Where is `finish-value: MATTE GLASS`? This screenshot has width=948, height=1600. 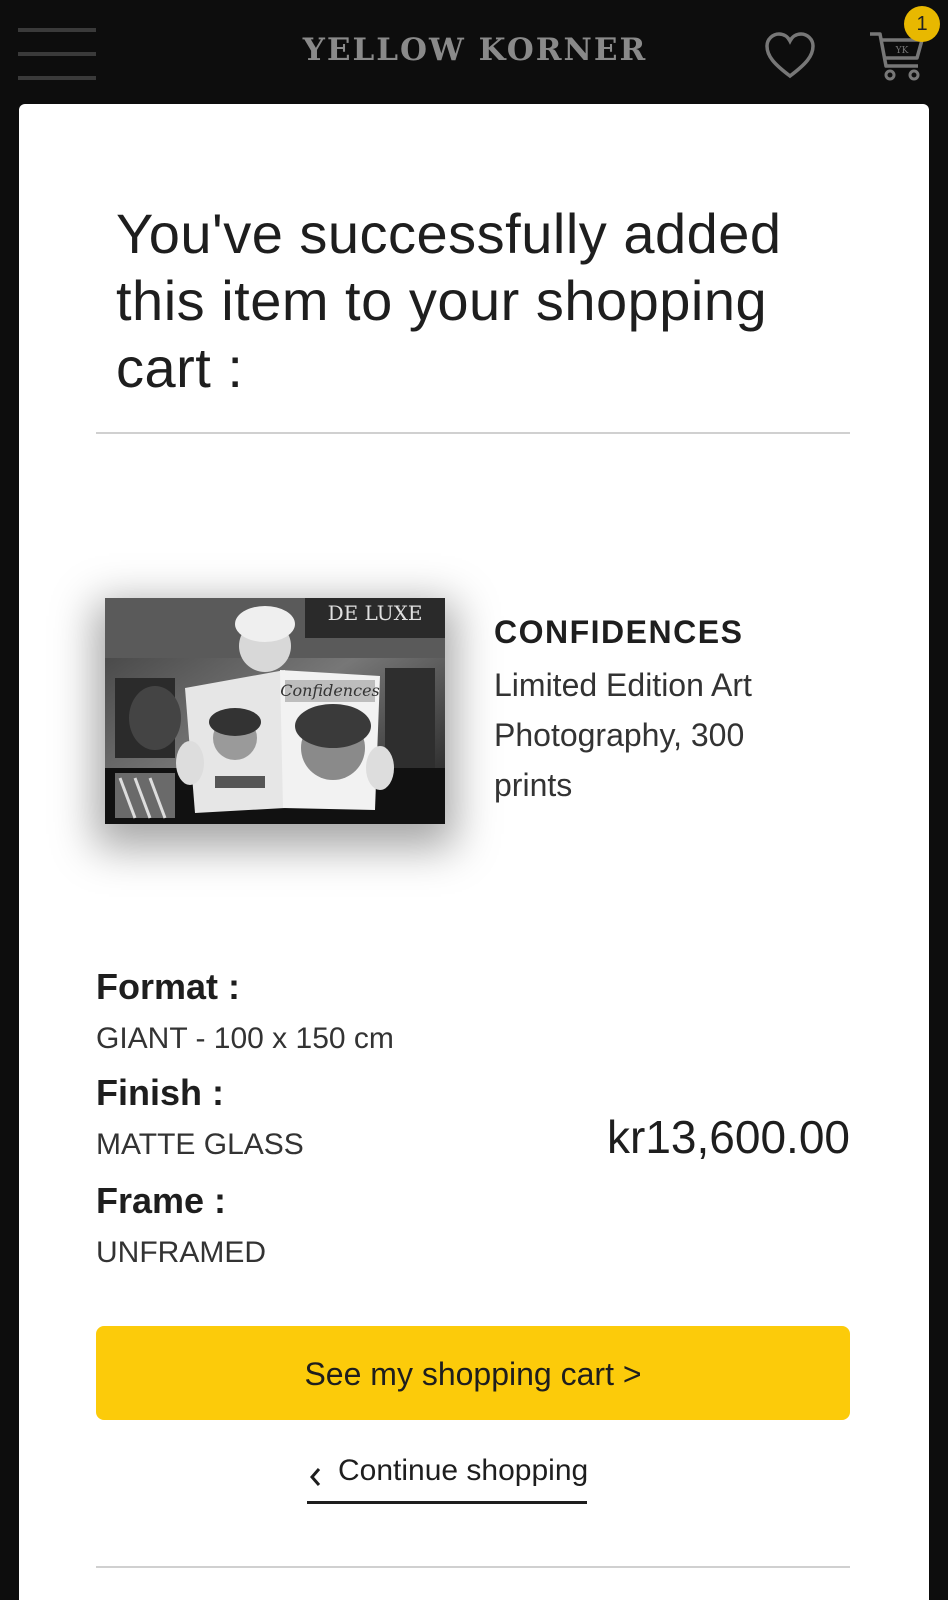 finish-value: MATTE GLASS is located at coordinates (200, 1144).